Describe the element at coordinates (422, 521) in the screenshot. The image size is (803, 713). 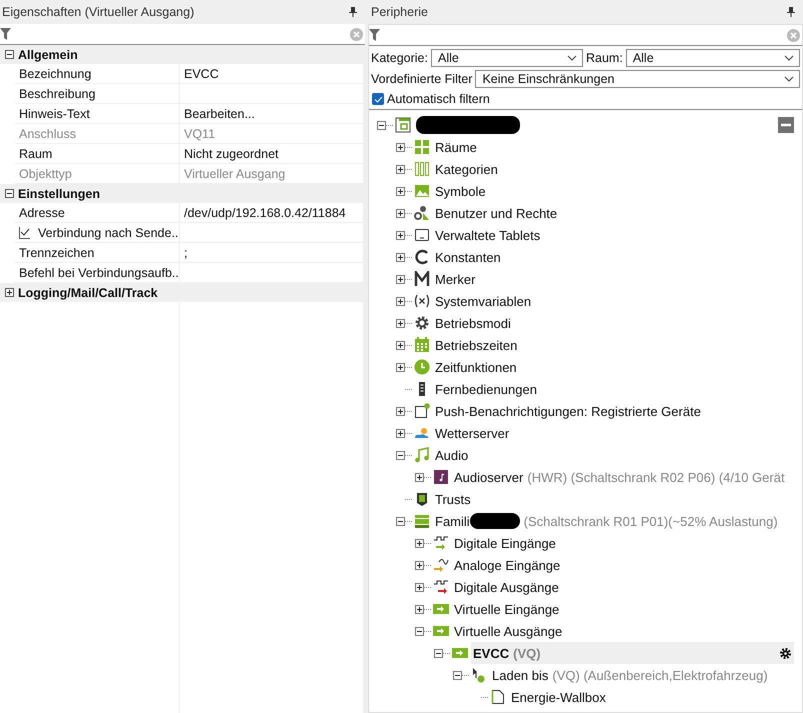
I see `module-icon` at that location.